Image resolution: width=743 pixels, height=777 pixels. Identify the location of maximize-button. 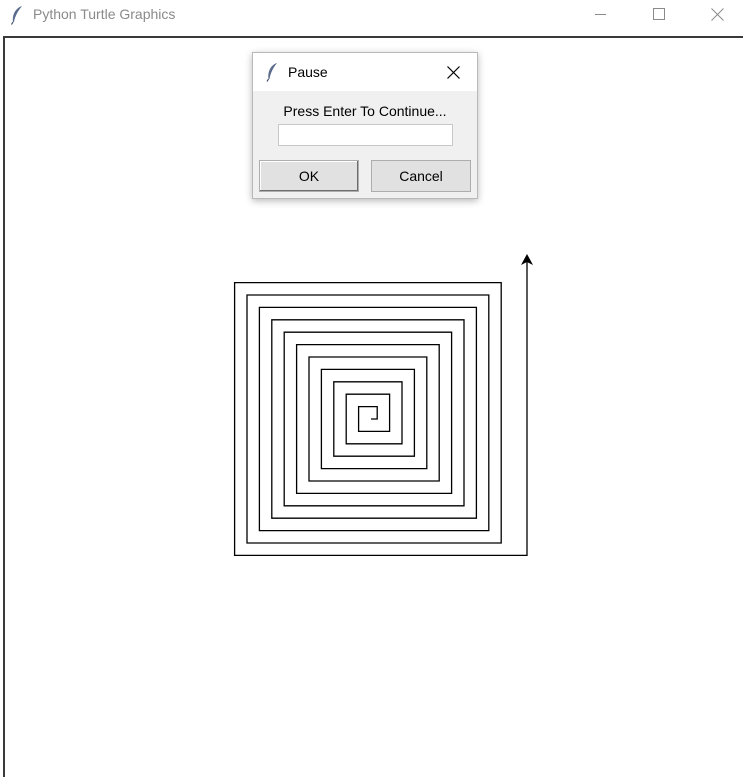
(659, 14).